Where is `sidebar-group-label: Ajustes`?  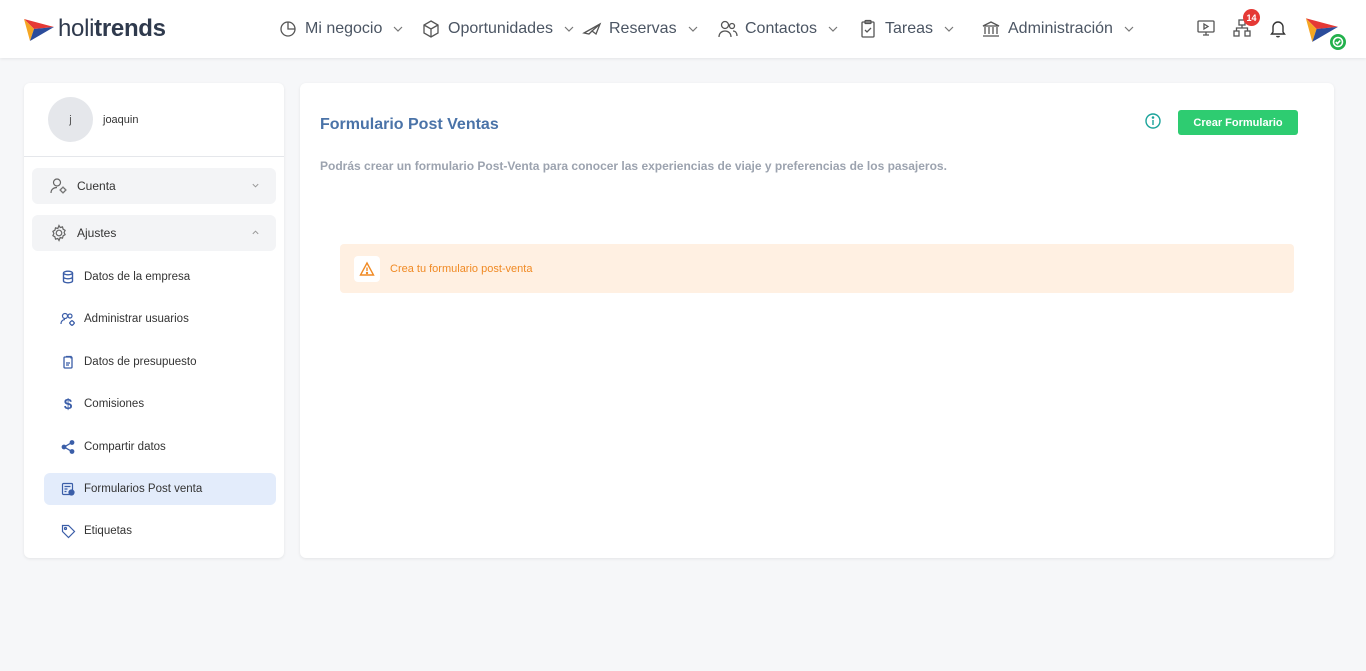 sidebar-group-label: Ajustes is located at coordinates (97, 233).